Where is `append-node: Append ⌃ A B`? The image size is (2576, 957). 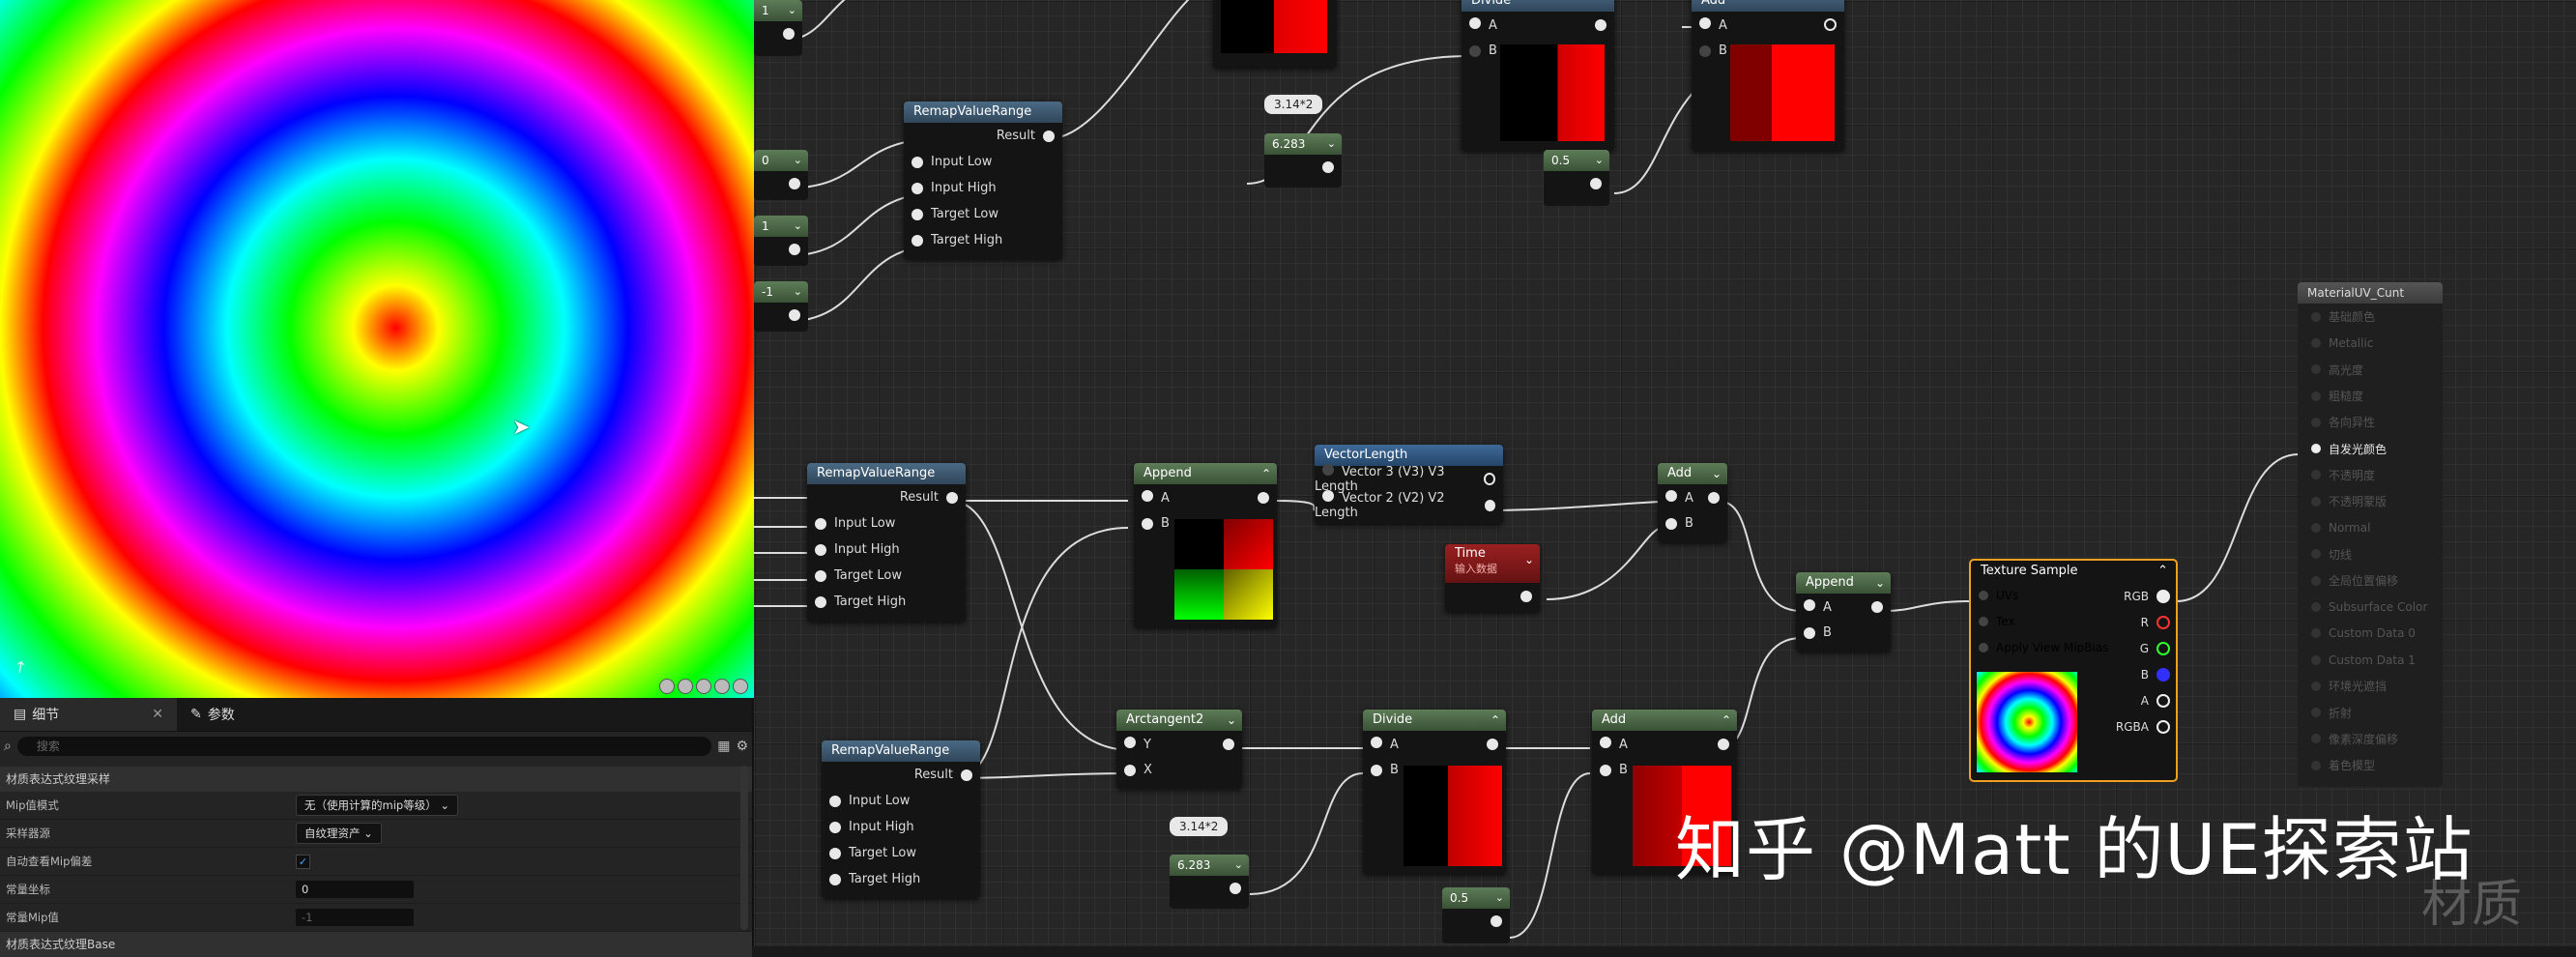 append-node: Append ⌃ A B is located at coordinates (1205, 545).